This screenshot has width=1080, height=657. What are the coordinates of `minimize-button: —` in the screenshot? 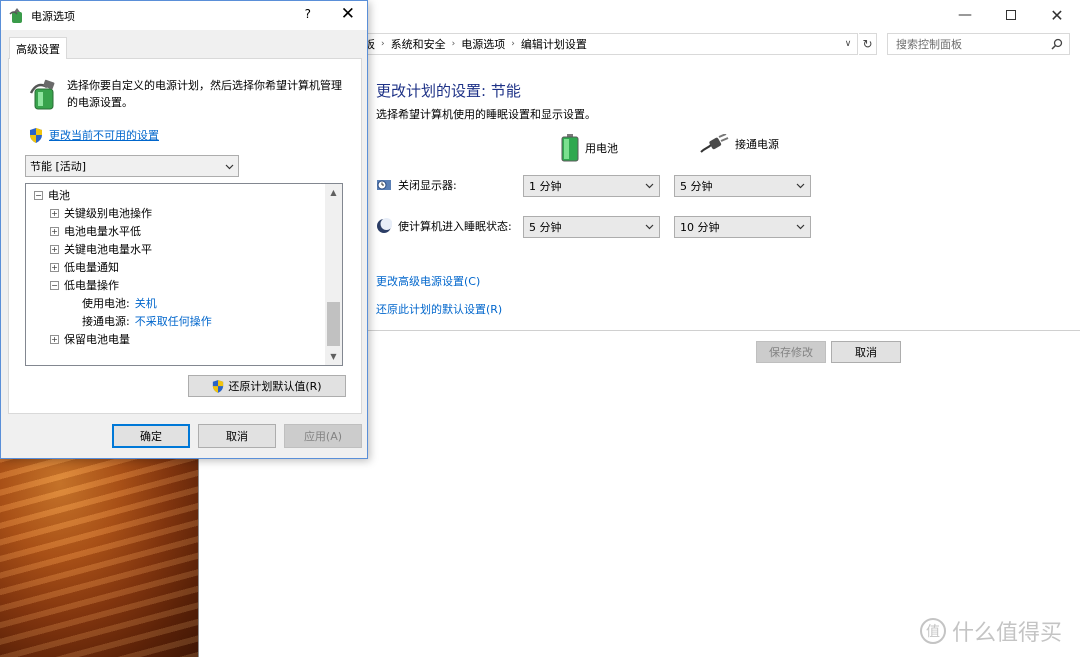 It's located at (965, 15).